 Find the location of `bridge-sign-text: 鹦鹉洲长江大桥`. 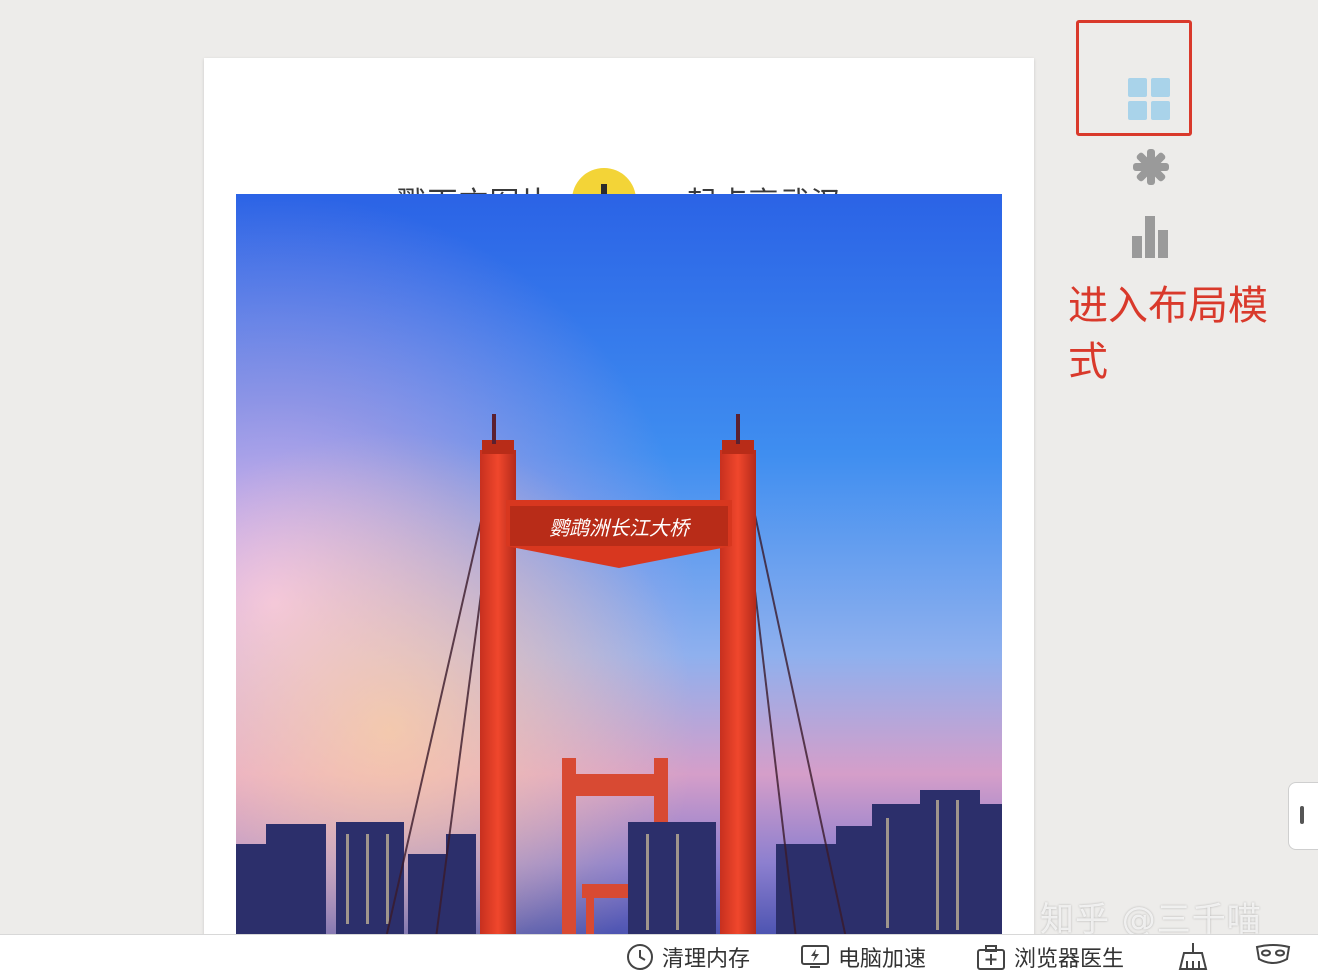

bridge-sign-text: 鹦鹉洲长江大桥 is located at coordinates (620, 528).